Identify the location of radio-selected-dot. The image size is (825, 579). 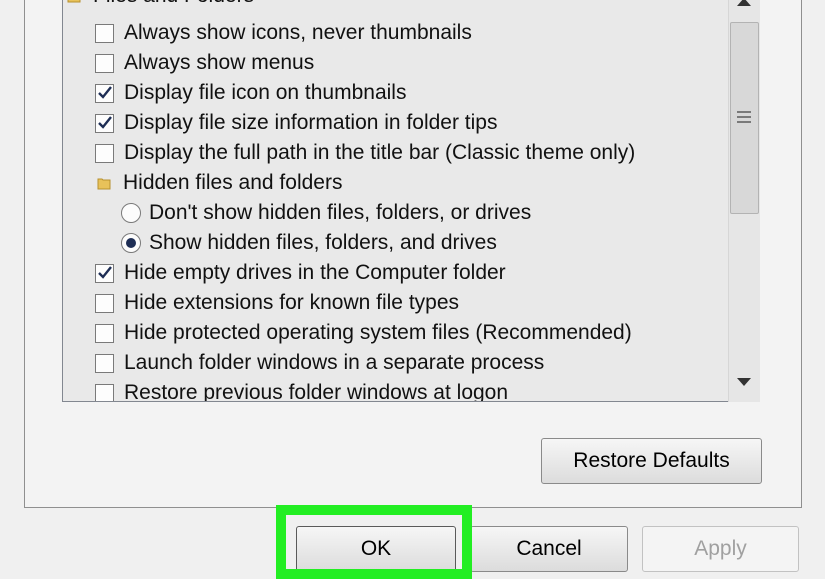
(131, 243).